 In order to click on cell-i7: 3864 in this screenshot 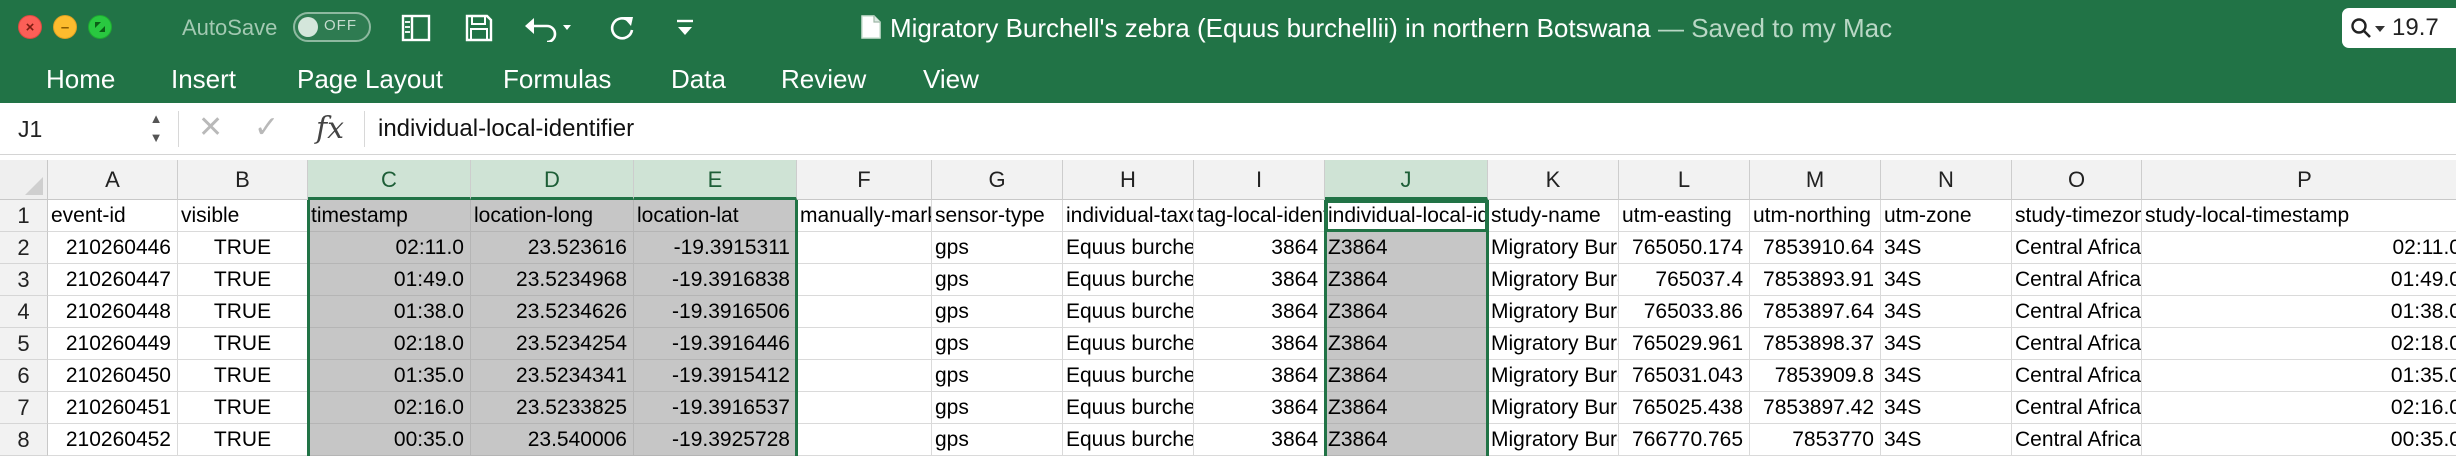, I will do `click(1259, 408)`.